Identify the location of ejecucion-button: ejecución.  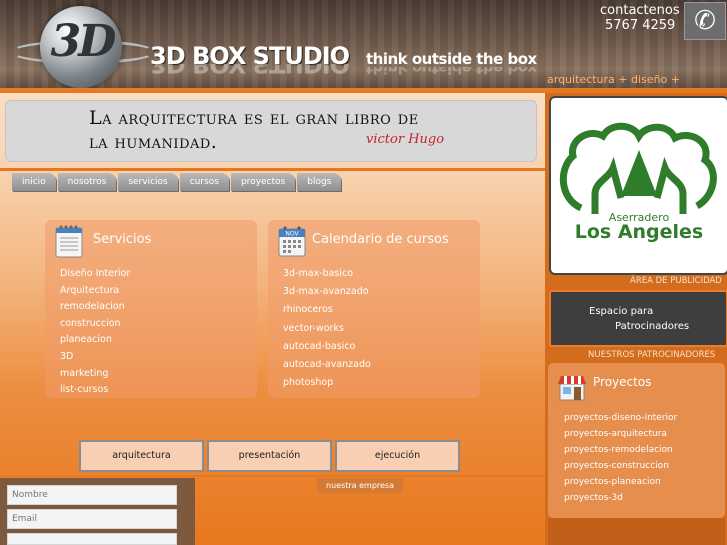
(397, 456).